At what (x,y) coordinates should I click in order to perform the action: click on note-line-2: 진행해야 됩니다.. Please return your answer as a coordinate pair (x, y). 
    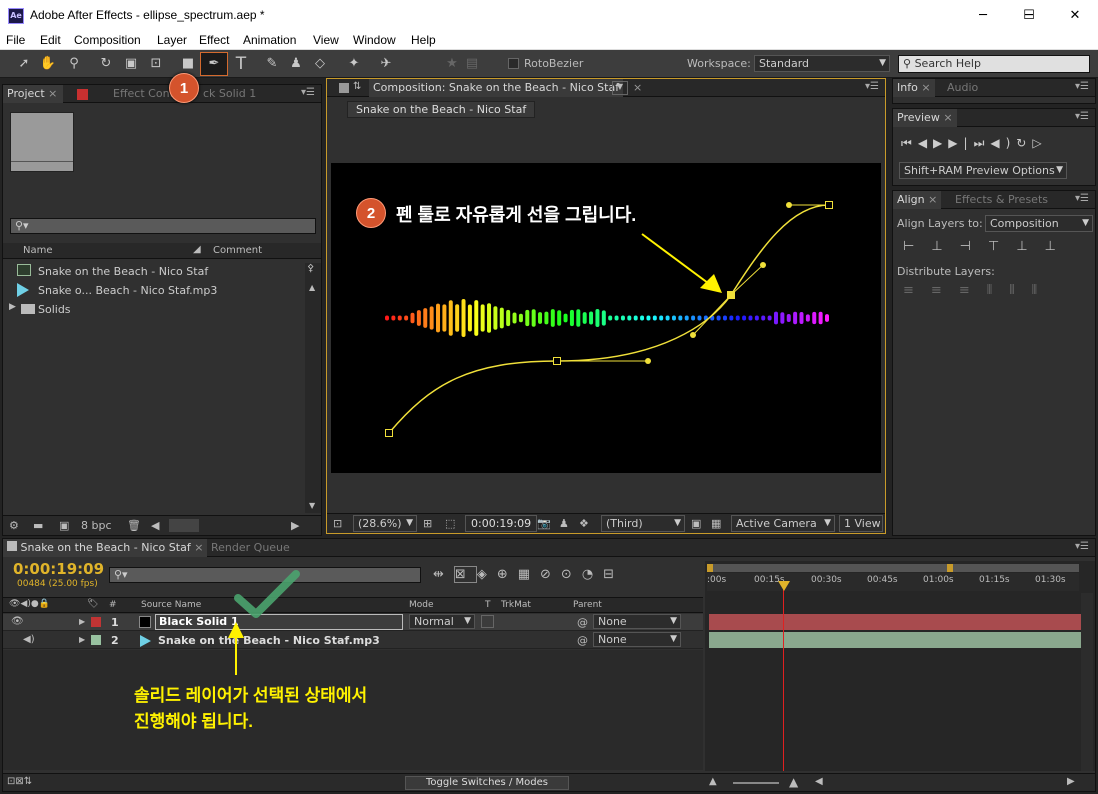
    Looking at the image, I should click on (193, 721).